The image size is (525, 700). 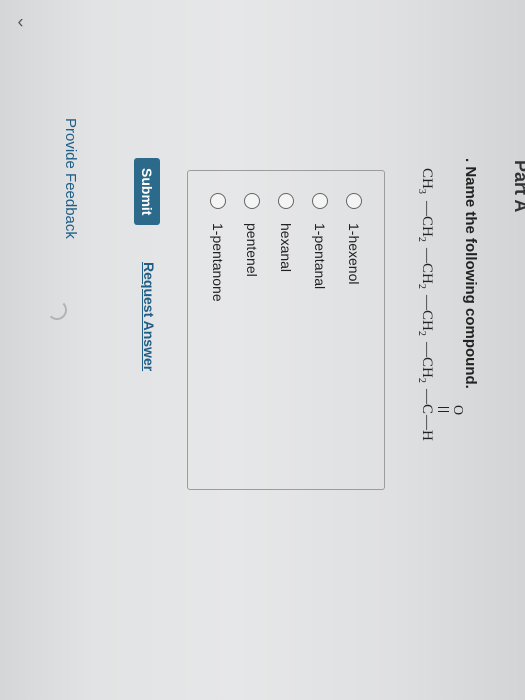 What do you see at coordinates (147, 192) in the screenshot?
I see `submit-button: Submit` at bounding box center [147, 192].